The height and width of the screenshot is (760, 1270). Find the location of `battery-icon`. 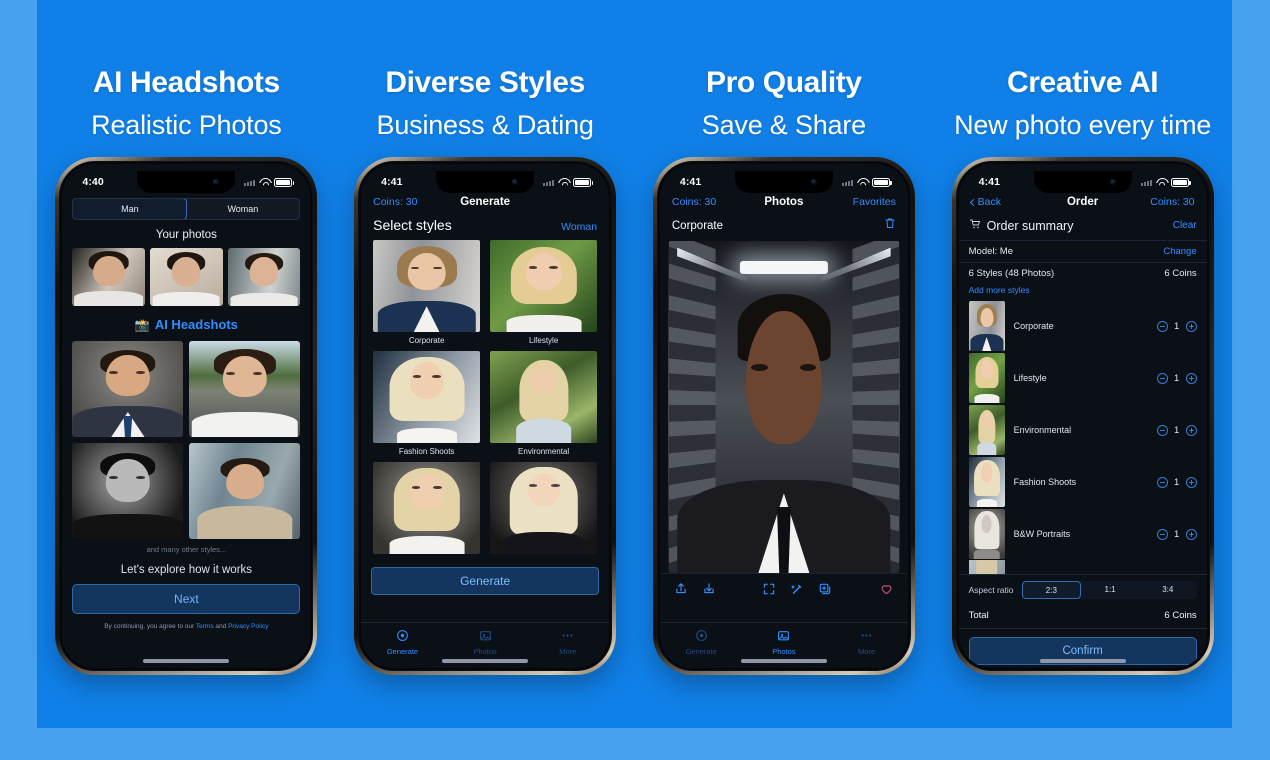

battery-icon is located at coordinates (881, 182).